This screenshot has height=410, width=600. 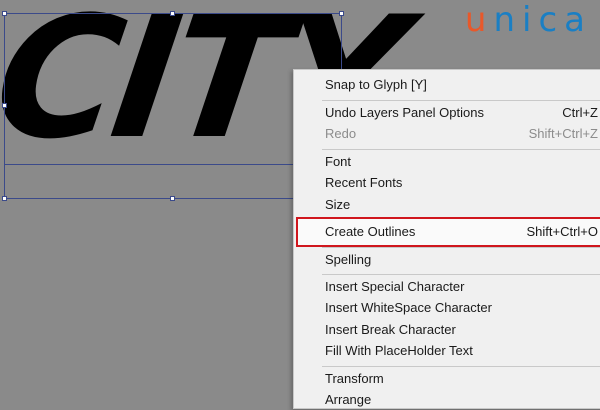 What do you see at coordinates (341, 133) in the screenshot?
I see `menu-item-label: Redo` at bounding box center [341, 133].